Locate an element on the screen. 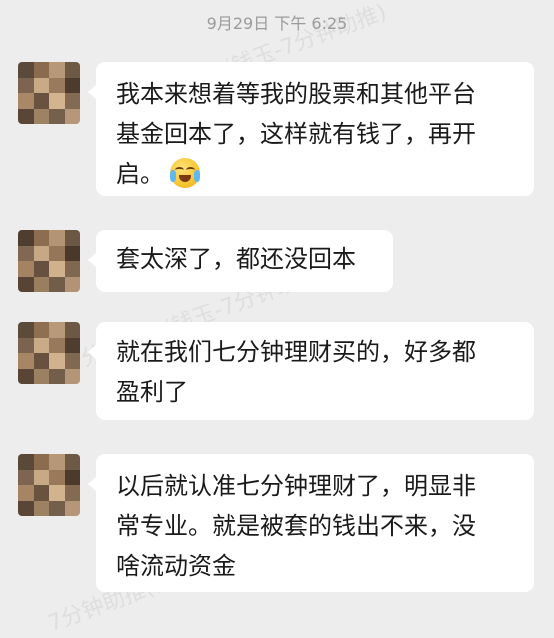 The width and height of the screenshot is (554, 638). message-timestamp: 9月29日 下午 6:25 is located at coordinates (277, 23).